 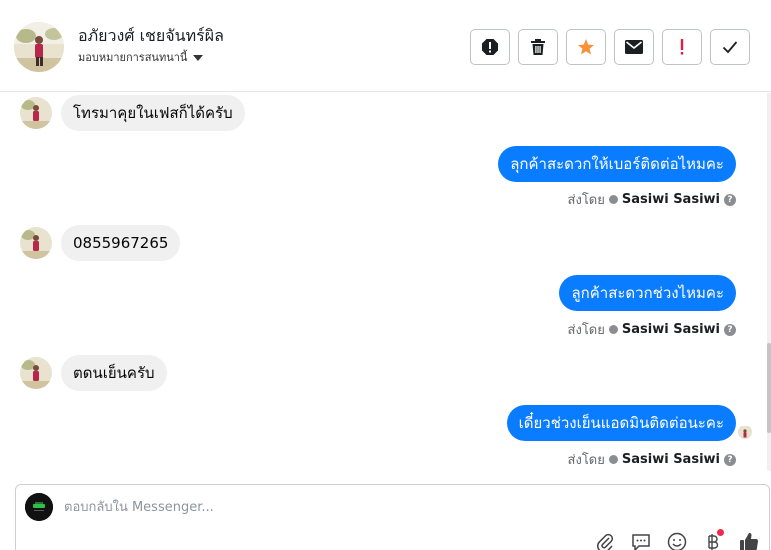 I want to click on scrollbar-thumb, so click(x=769, y=388).